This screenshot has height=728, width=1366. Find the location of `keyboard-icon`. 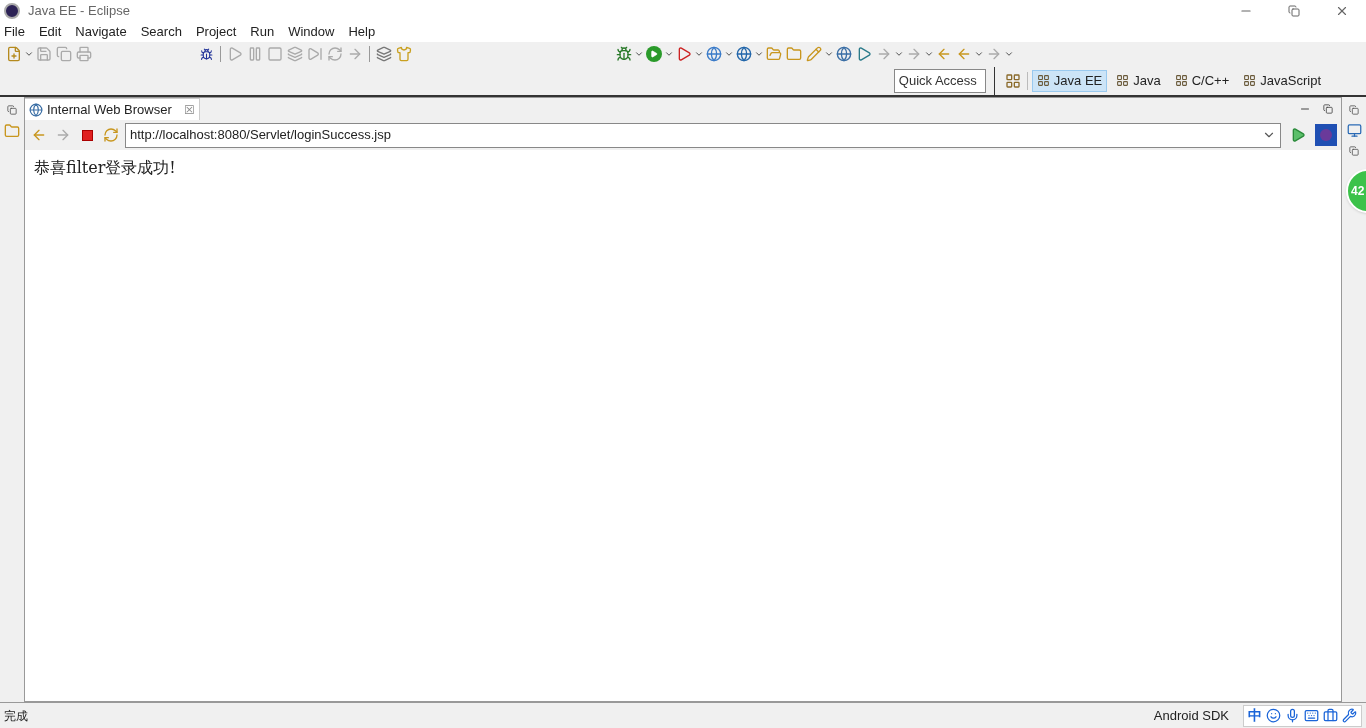

keyboard-icon is located at coordinates (1311, 715).